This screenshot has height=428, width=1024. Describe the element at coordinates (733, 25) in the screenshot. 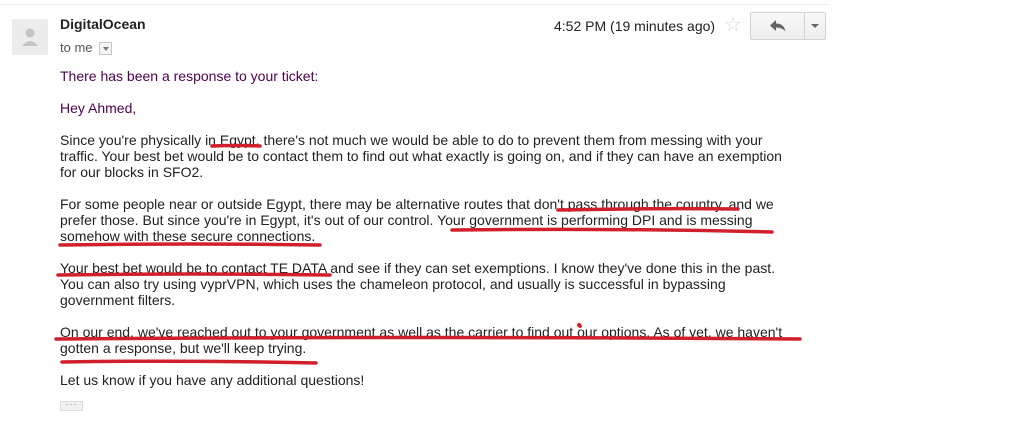

I see `star-outline-icon: ☆` at that location.